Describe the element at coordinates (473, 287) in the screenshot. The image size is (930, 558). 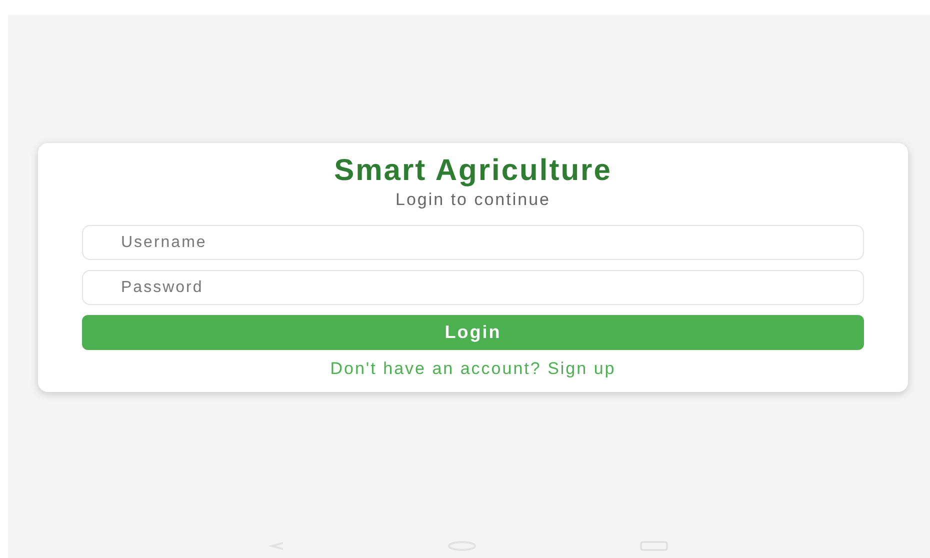
I see `input-field: Password` at that location.